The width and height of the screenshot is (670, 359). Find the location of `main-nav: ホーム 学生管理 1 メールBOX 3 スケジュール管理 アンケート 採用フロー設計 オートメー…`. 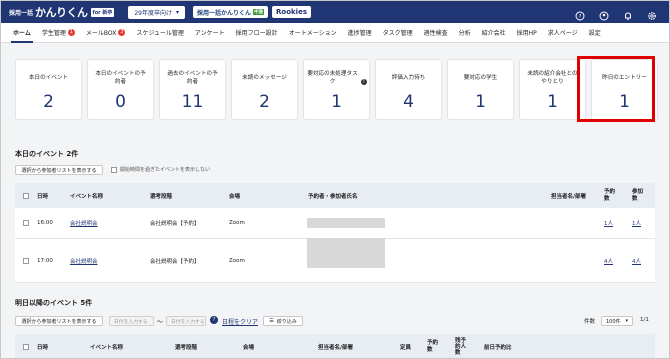

main-nav: ホーム 学生管理 1 メールBOX 3 スケジュール管理 アンケート 採用フロー設計 オートメー… is located at coordinates (335, 33).